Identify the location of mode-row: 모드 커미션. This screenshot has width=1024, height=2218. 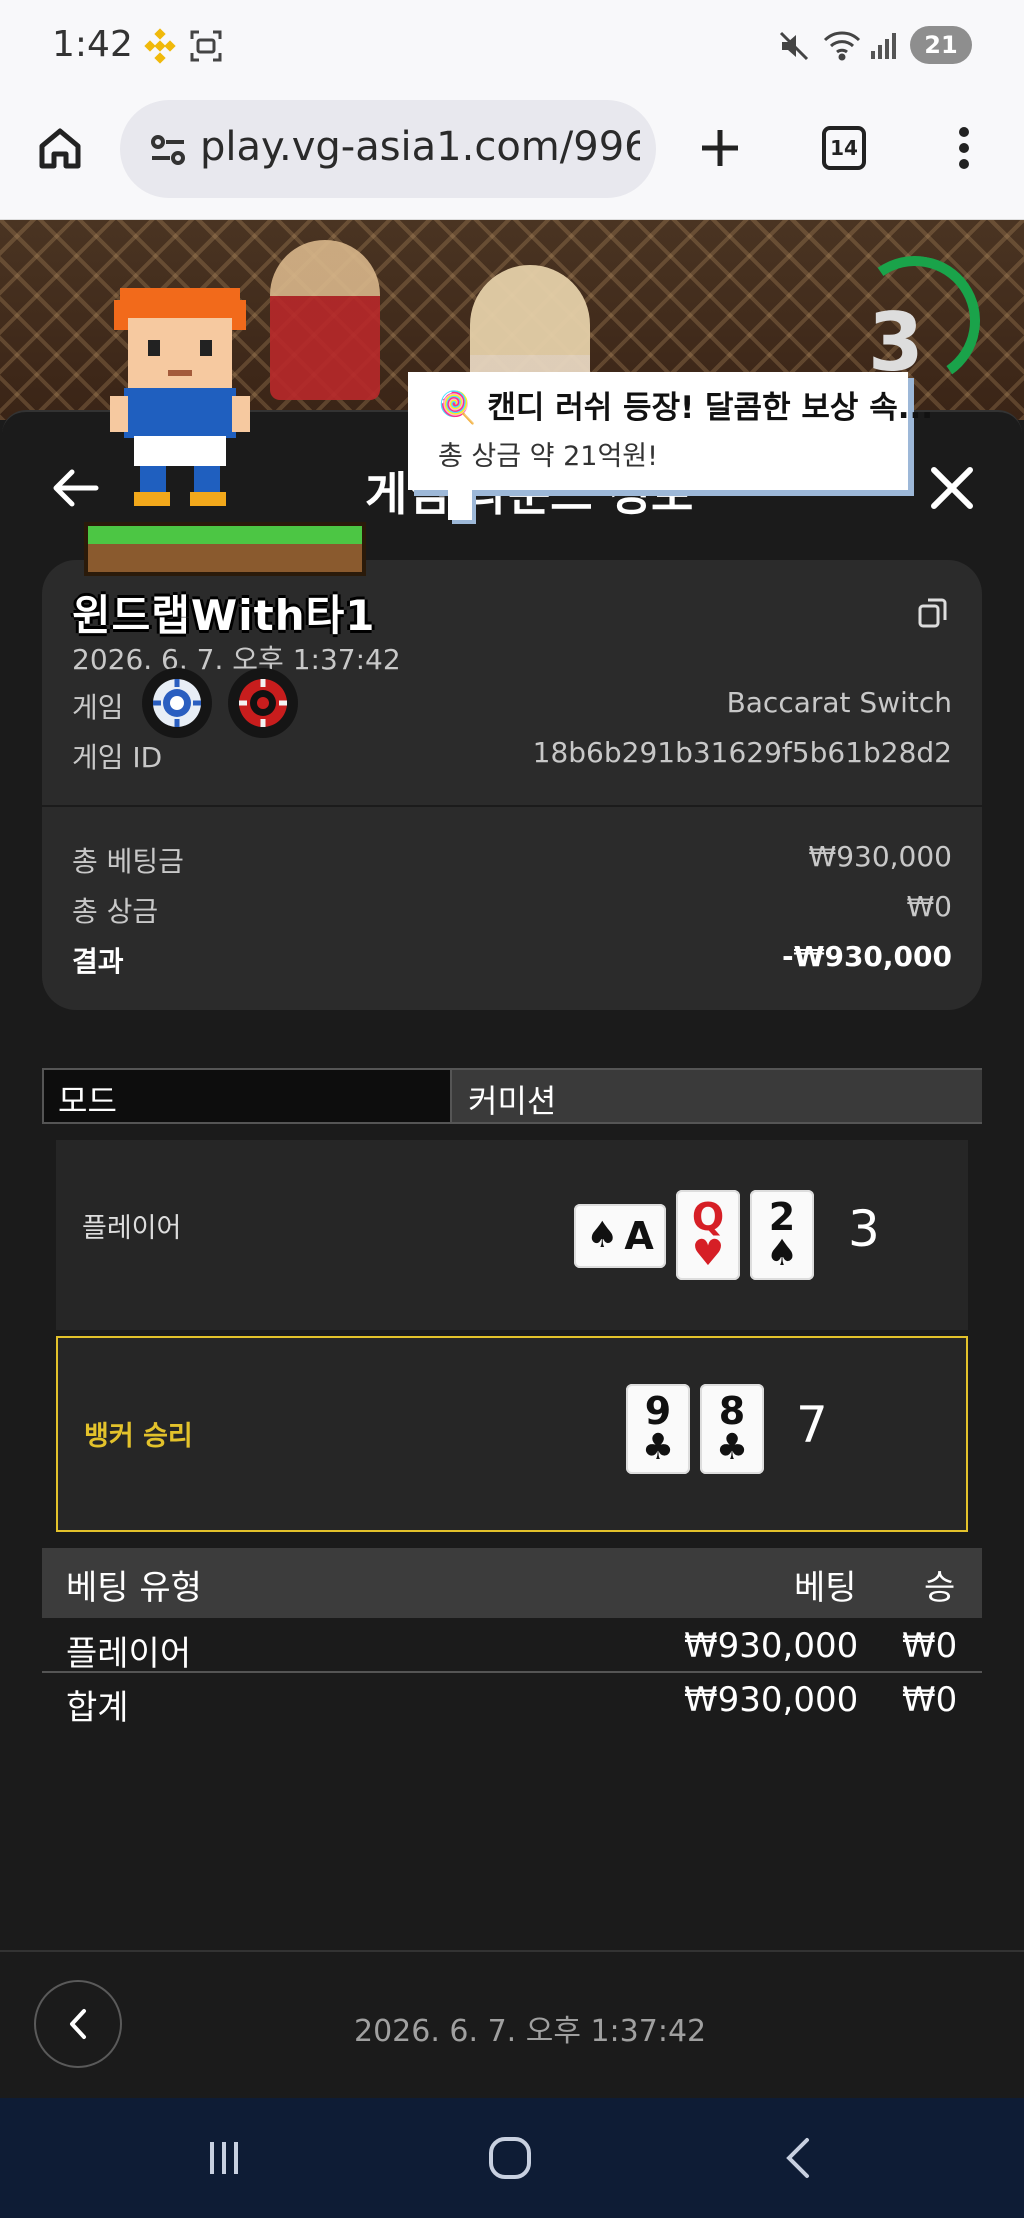
(512, 1096).